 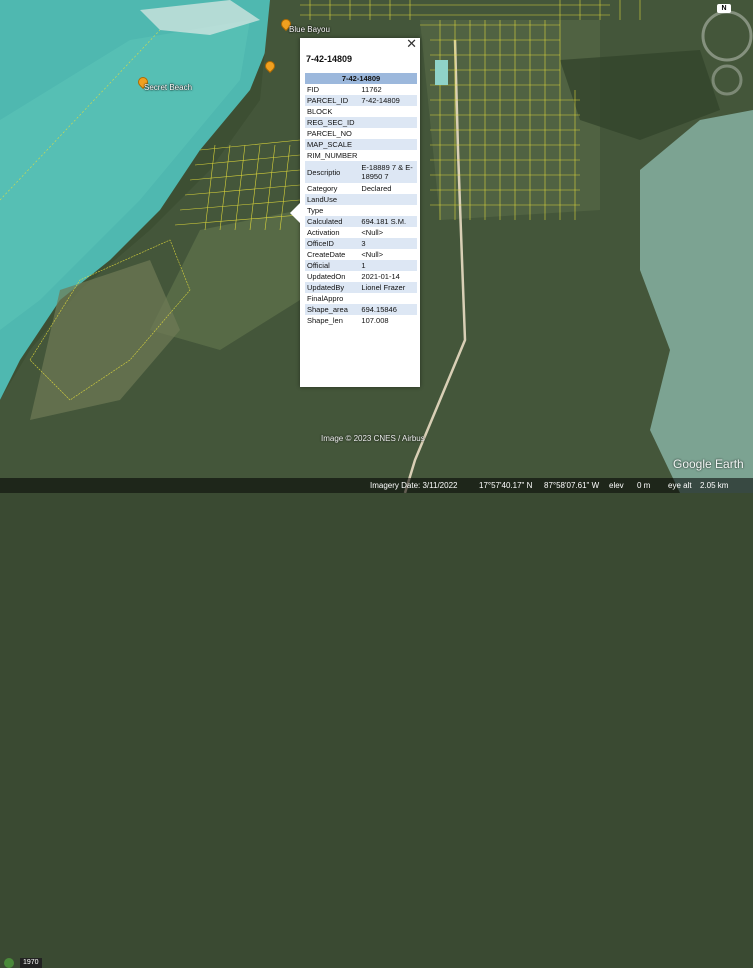 What do you see at coordinates (411, 44) in the screenshot?
I see `close-icon: ✕` at bounding box center [411, 44].